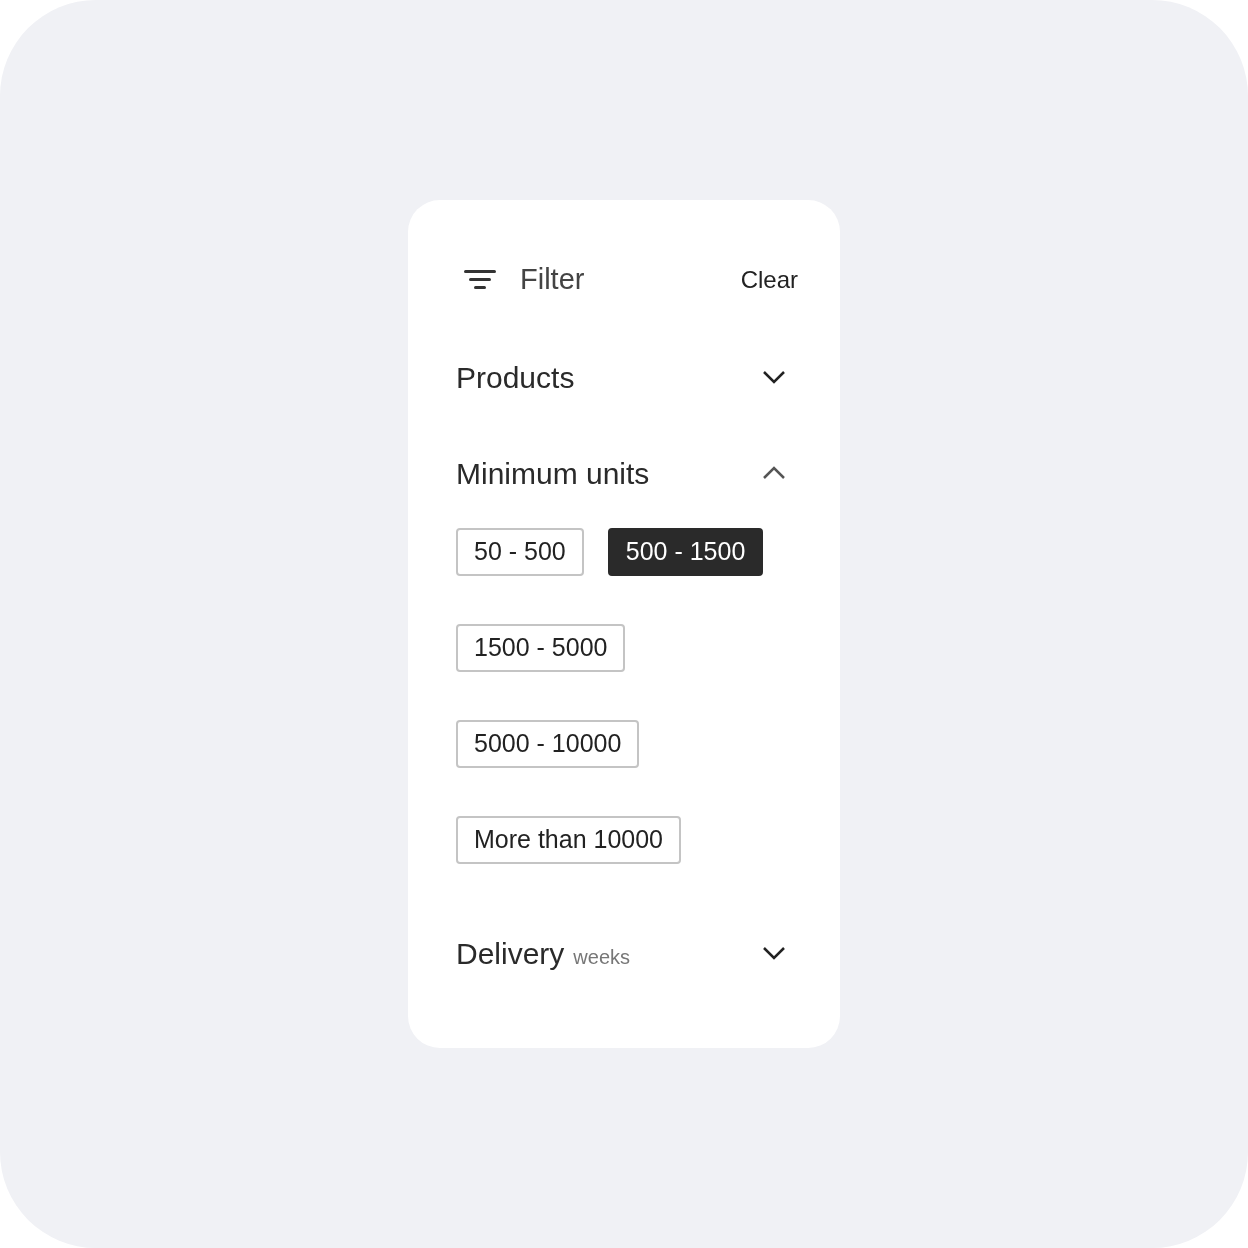 The width and height of the screenshot is (1248, 1248). I want to click on range-chip: 1500 - 5000, so click(541, 648).